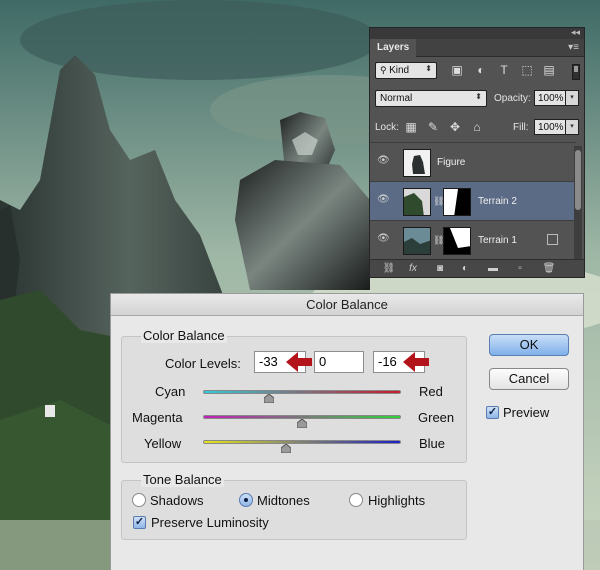  Describe the element at coordinates (451, 162) in the screenshot. I see `layer-name: Figure` at that location.